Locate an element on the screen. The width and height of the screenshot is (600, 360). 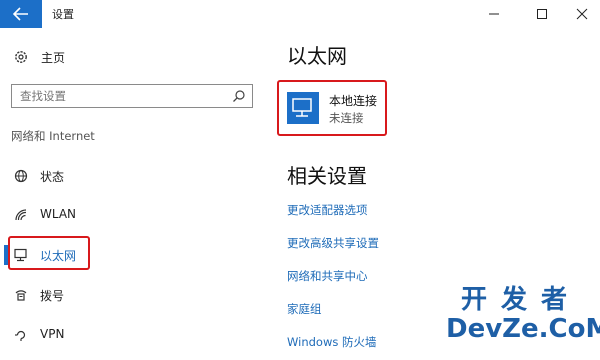
close-icon is located at coordinates (582, 14).